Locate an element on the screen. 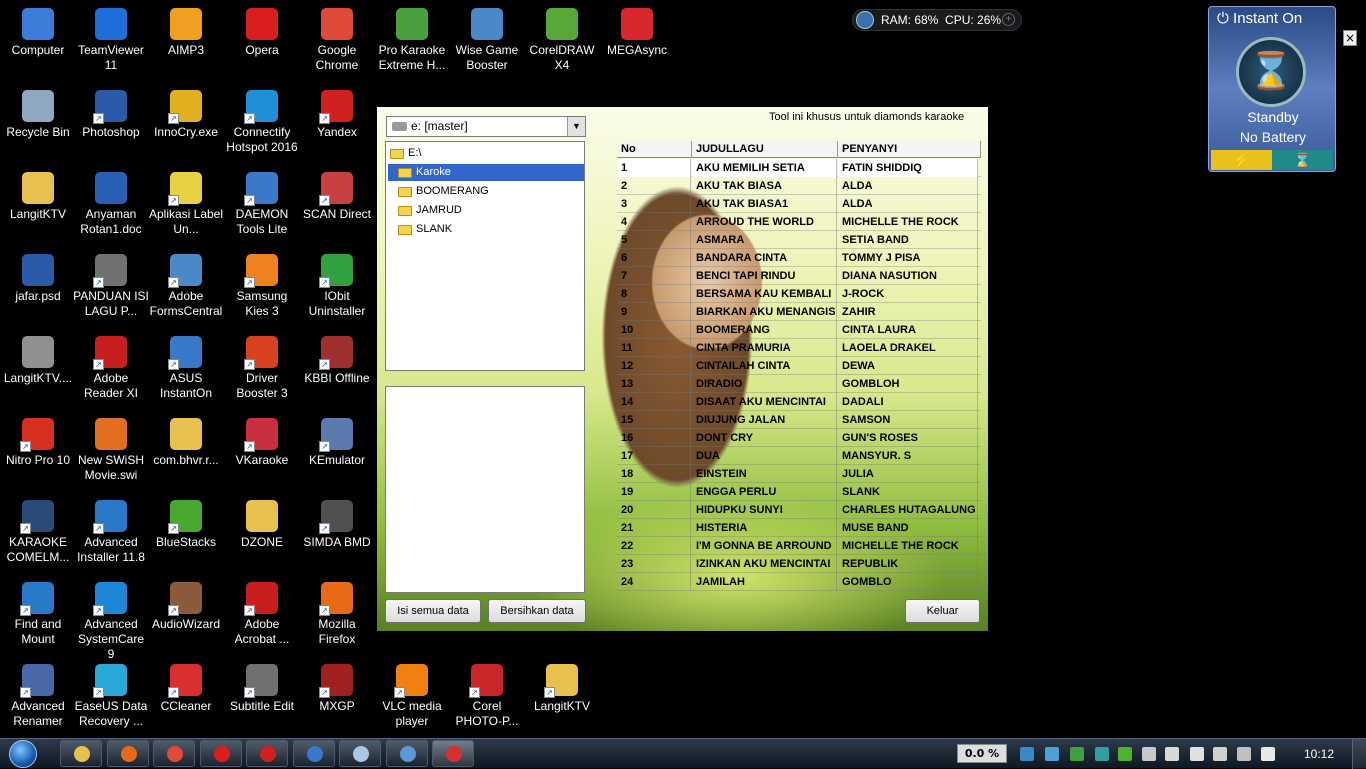  taskbar-yandex-button is located at coordinates (267, 753).